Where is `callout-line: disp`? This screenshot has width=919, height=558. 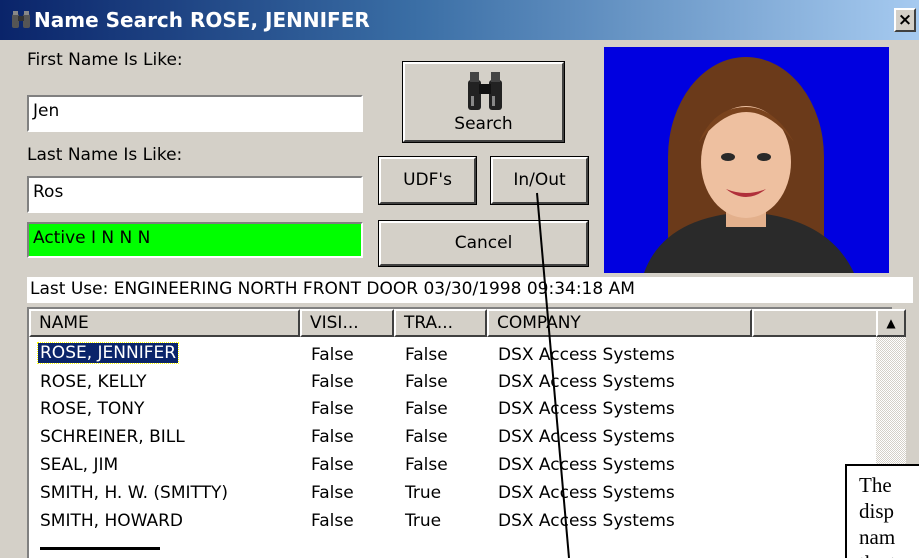 callout-line: disp is located at coordinates (877, 511).